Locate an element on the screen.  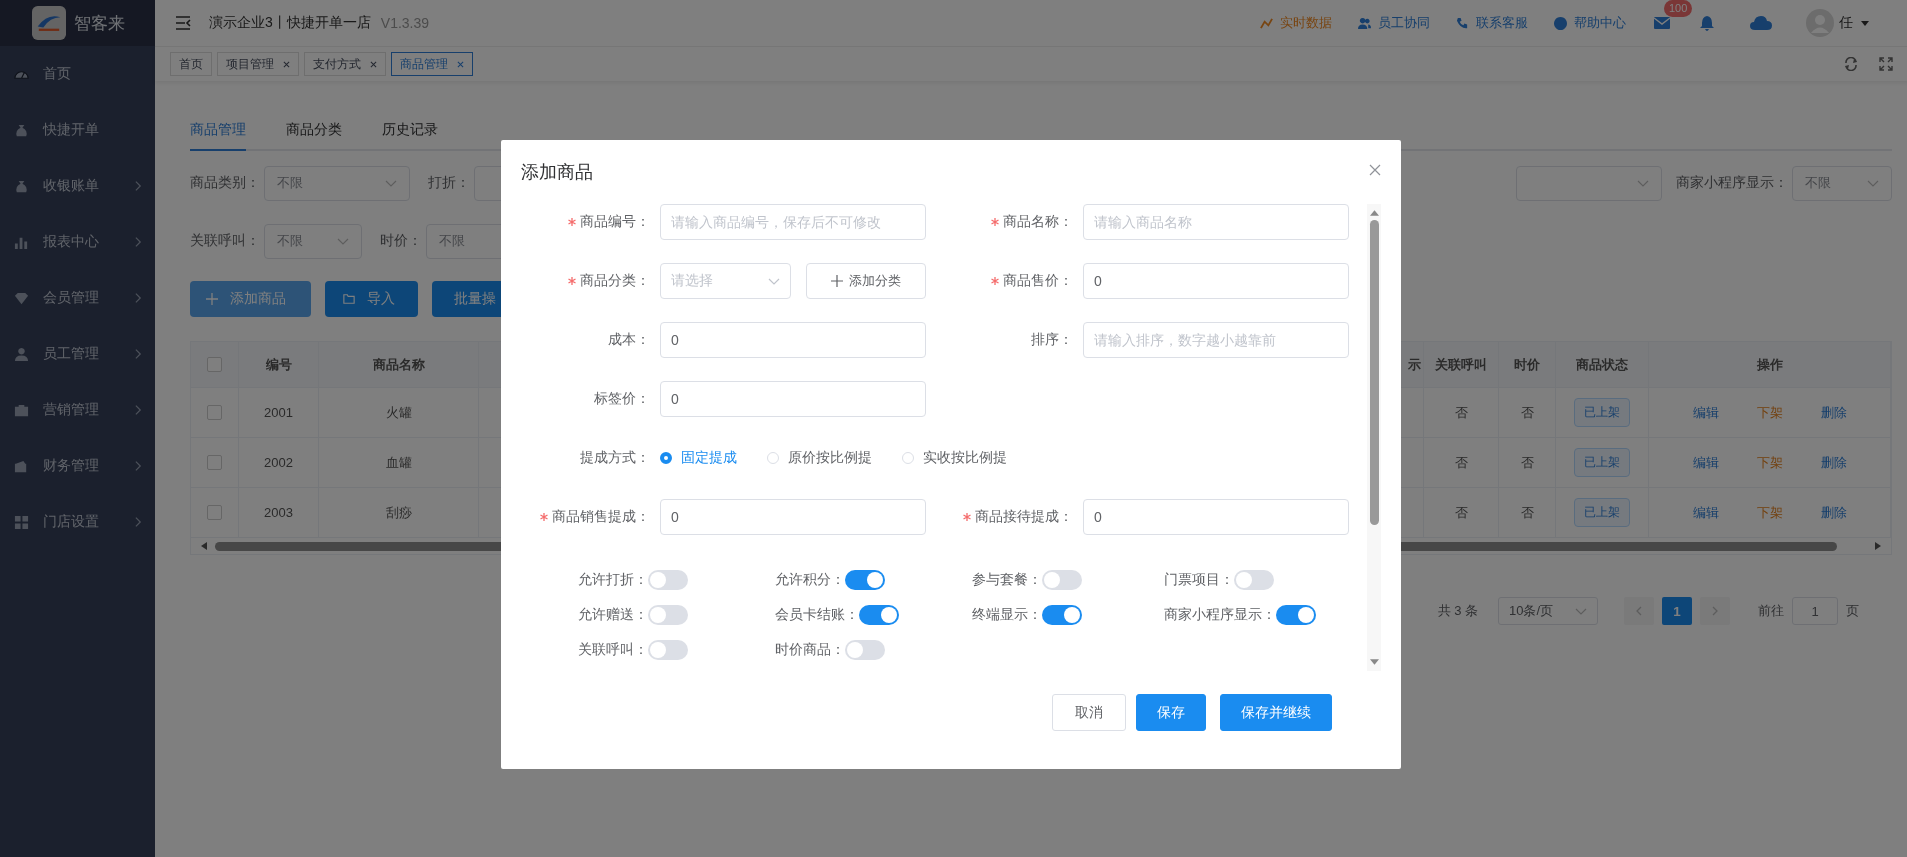
field-label: 商品编号： is located at coordinates (615, 222).